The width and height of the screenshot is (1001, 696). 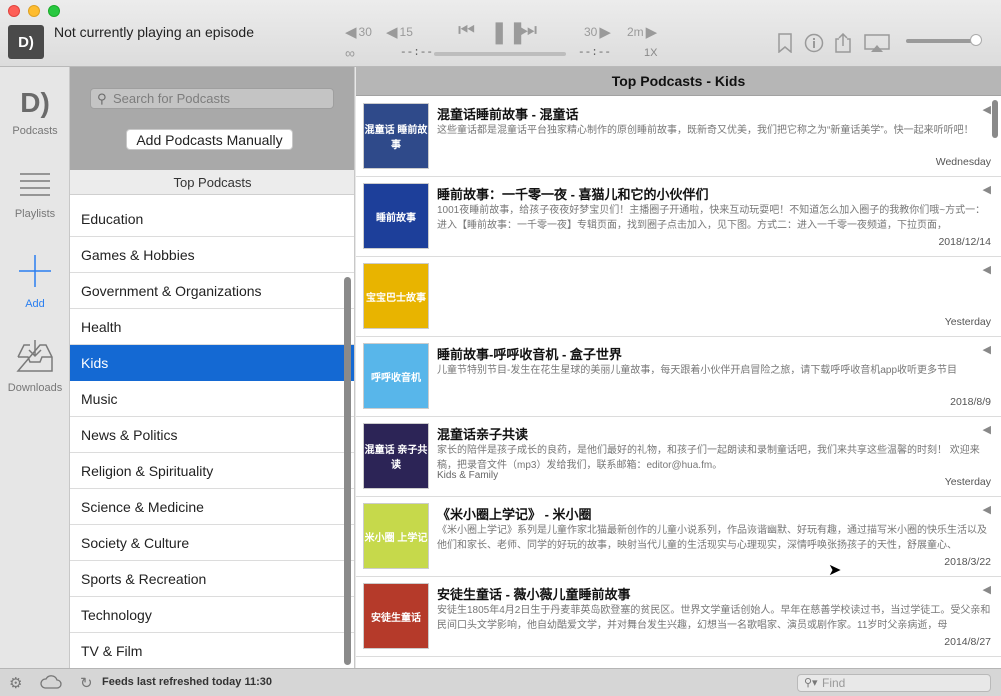 What do you see at coordinates (396, 616) in the screenshot?
I see `podcast-artwork: 安徒生童话` at bounding box center [396, 616].